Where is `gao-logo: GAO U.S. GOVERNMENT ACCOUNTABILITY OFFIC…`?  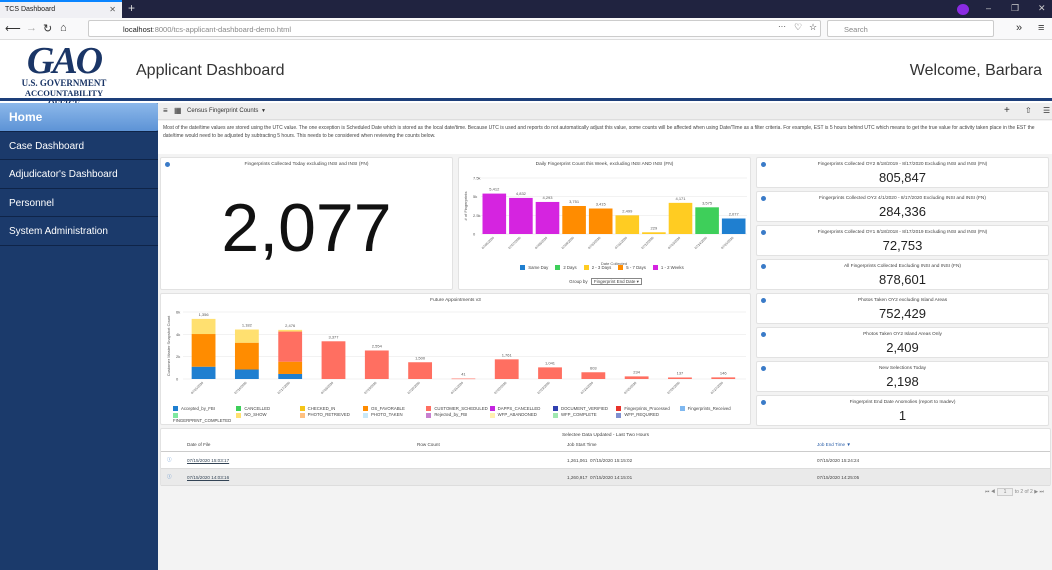
gao-logo: GAO U.S. GOVERNMENT ACCOUNTABILITY OFFIC… is located at coordinates (64, 75).